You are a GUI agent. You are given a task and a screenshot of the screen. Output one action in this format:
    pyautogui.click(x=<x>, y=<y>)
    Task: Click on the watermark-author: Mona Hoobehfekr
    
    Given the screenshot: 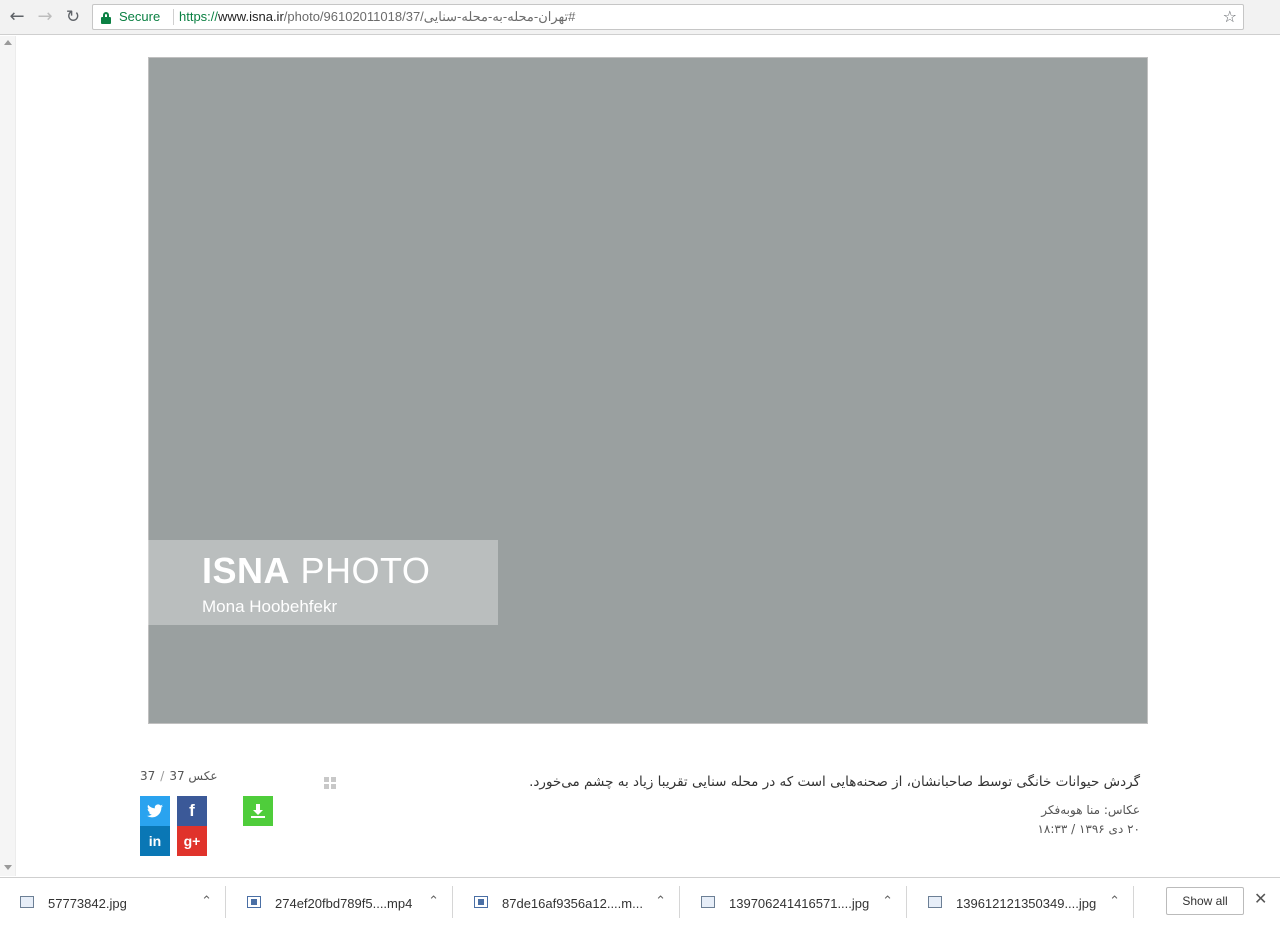 What is the action you would take?
    pyautogui.click(x=270, y=606)
    